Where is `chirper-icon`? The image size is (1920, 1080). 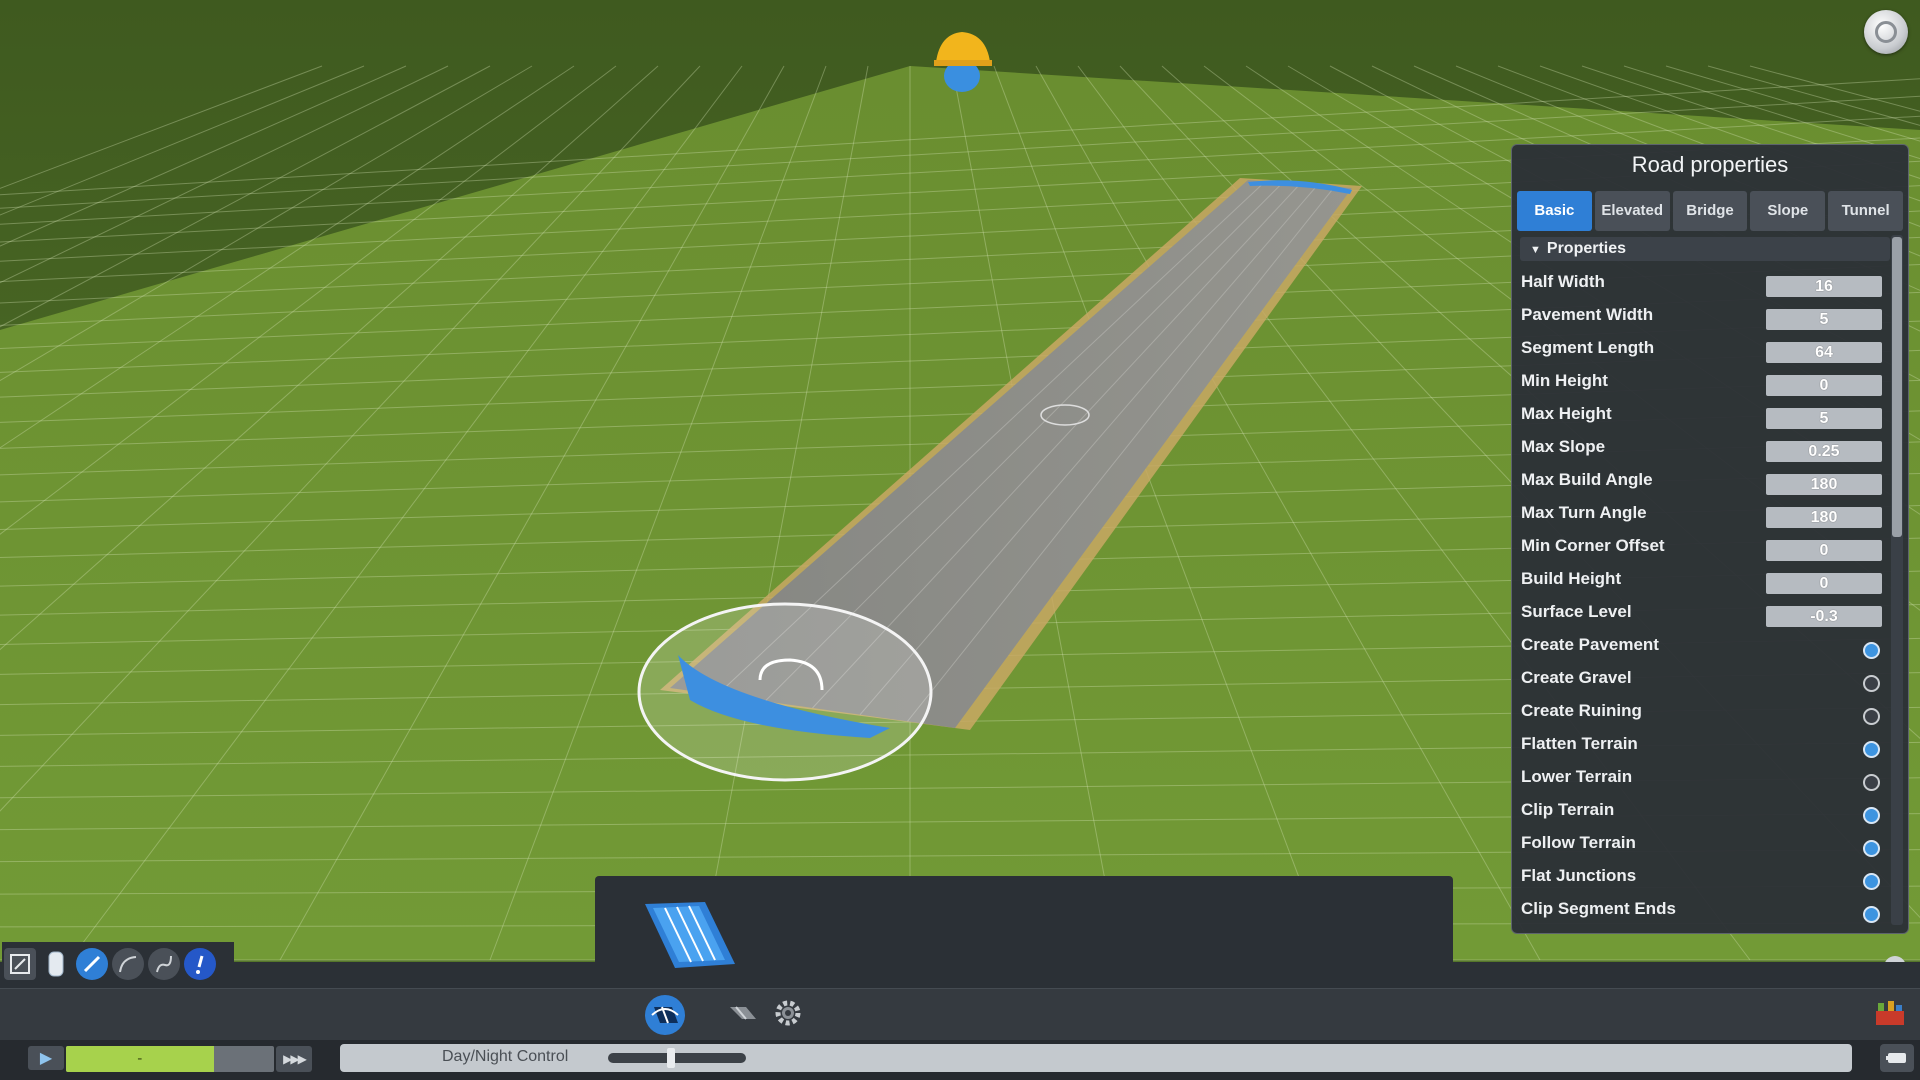 chirper-icon is located at coordinates (1897, 1058).